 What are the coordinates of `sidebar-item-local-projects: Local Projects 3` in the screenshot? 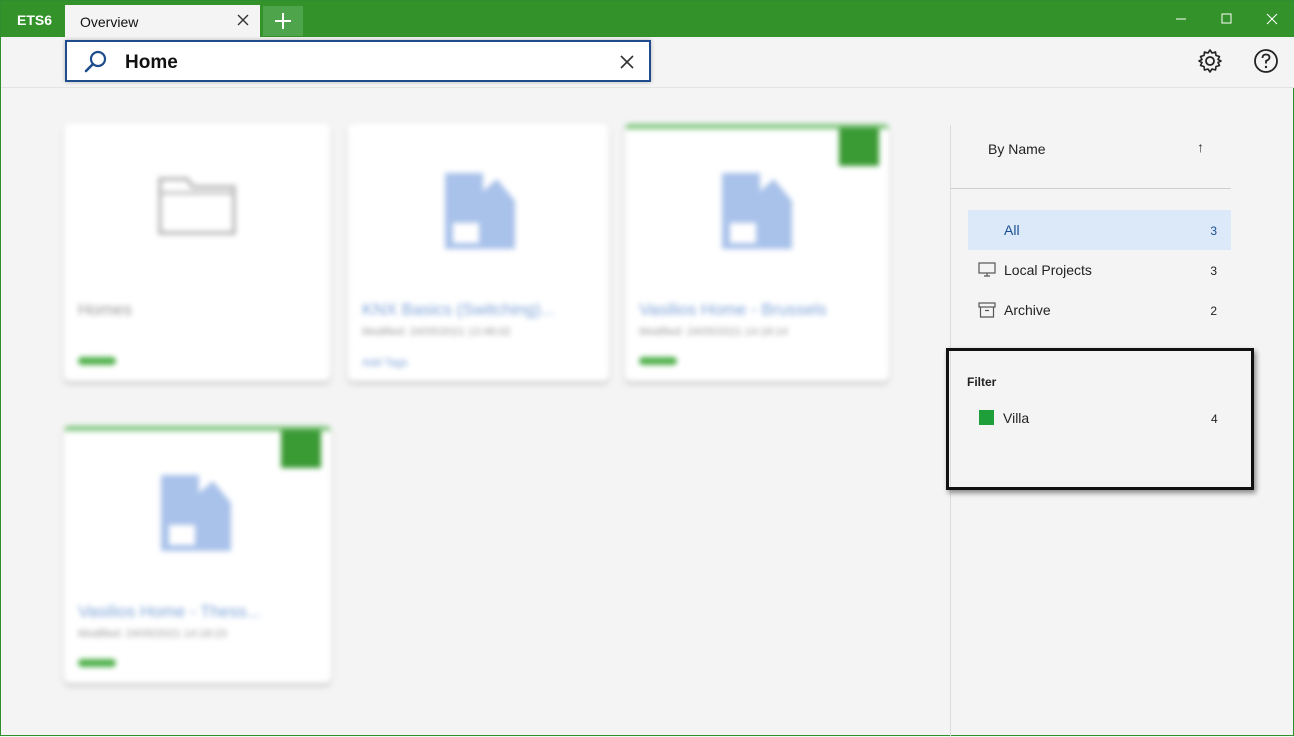 It's located at (1099, 270).